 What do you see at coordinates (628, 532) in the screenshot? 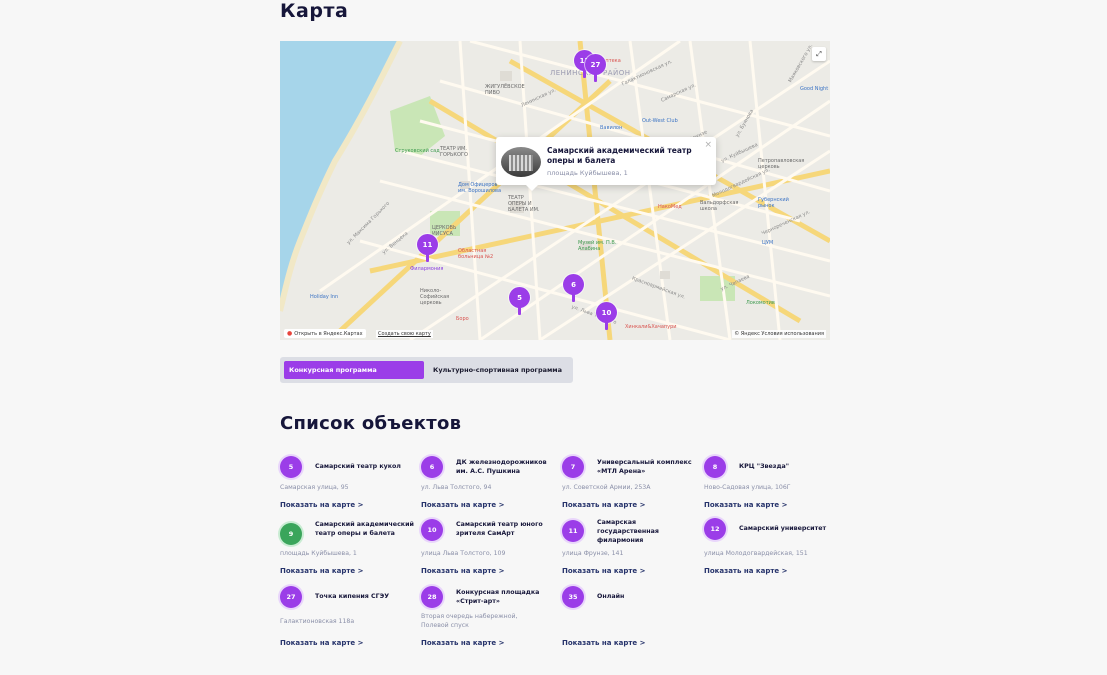
I see `object-name: Самарская государственная филармония` at bounding box center [628, 532].